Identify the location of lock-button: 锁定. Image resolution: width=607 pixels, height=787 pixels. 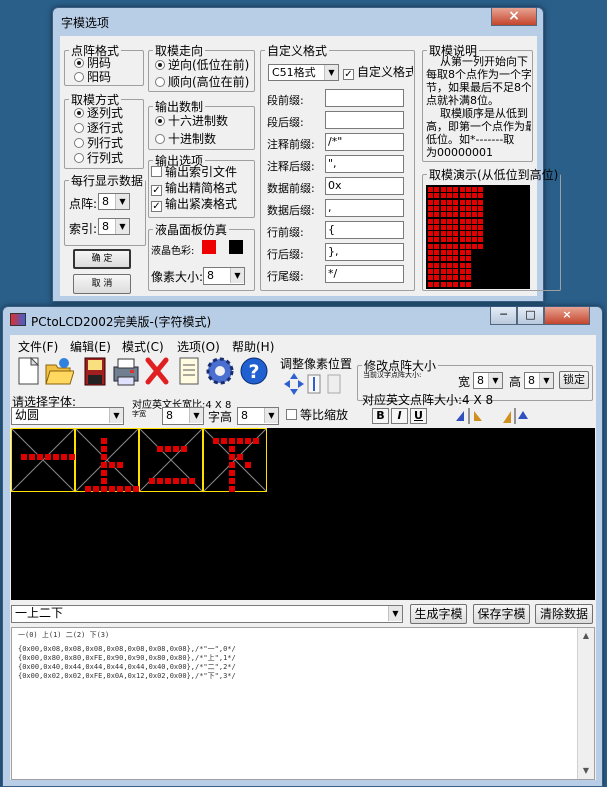
(574, 380).